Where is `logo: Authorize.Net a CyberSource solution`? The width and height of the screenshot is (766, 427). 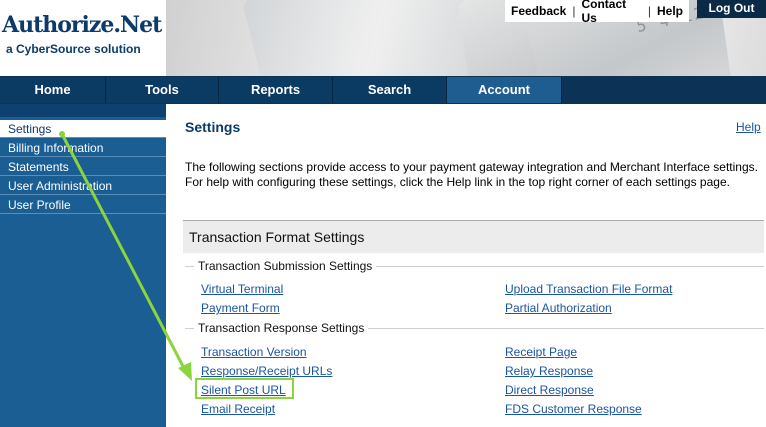
logo: Authorize.Net a CyberSource solution is located at coordinates (83, 38).